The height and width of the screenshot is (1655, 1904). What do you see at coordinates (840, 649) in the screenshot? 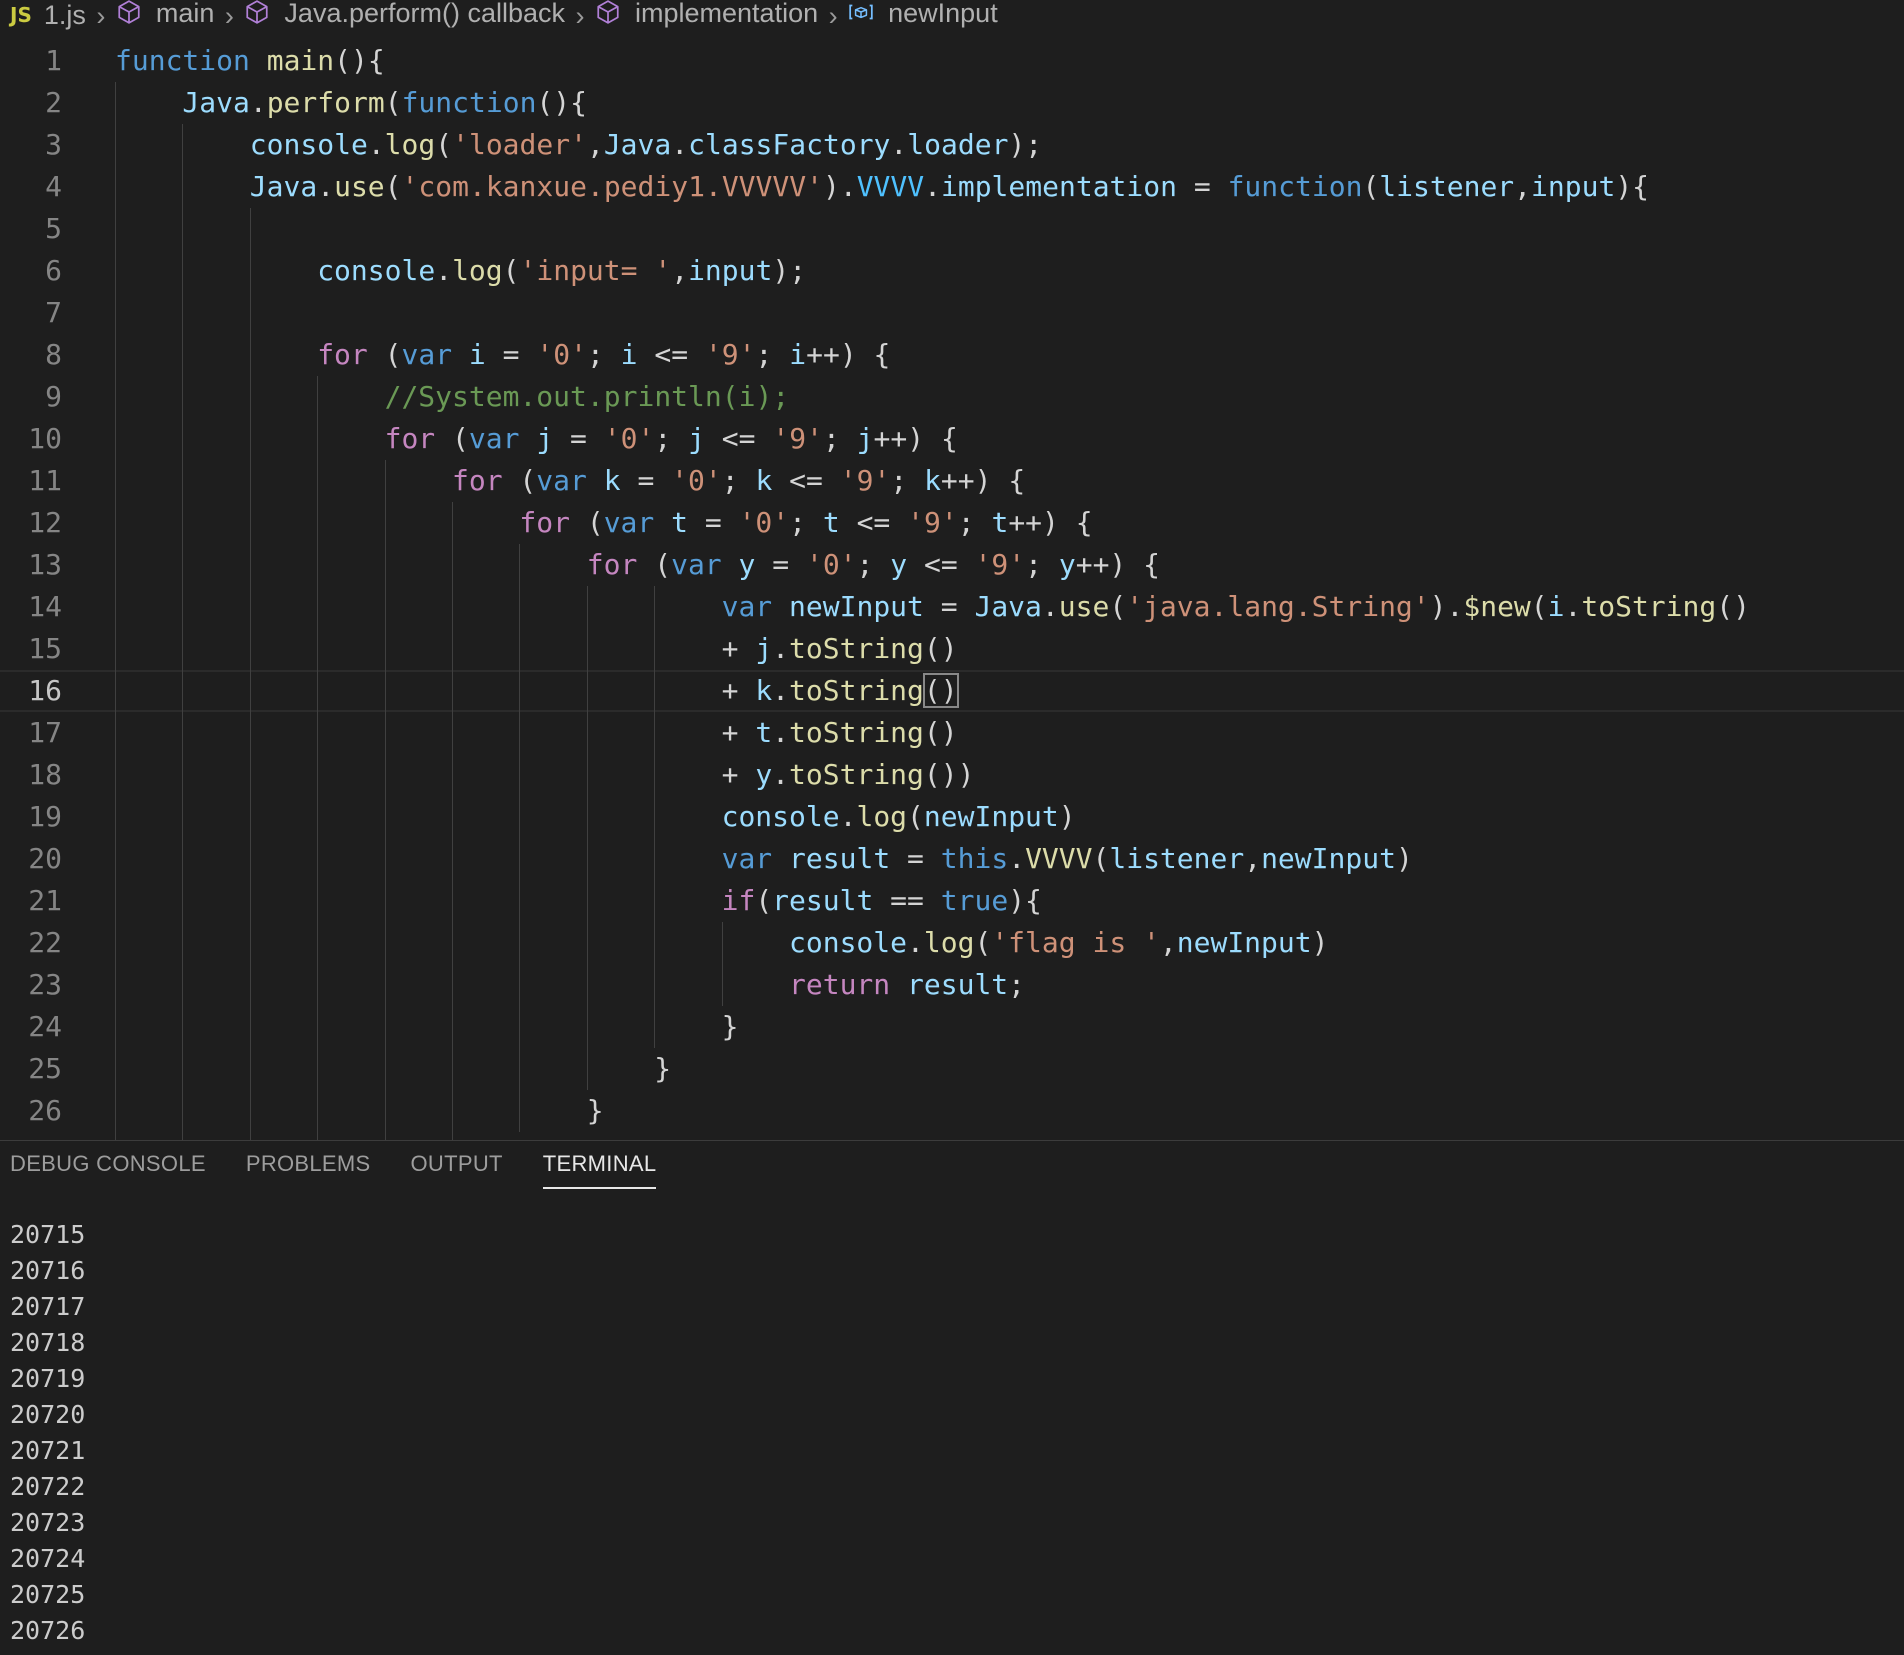
I see `code-text: + j.toString()` at bounding box center [840, 649].